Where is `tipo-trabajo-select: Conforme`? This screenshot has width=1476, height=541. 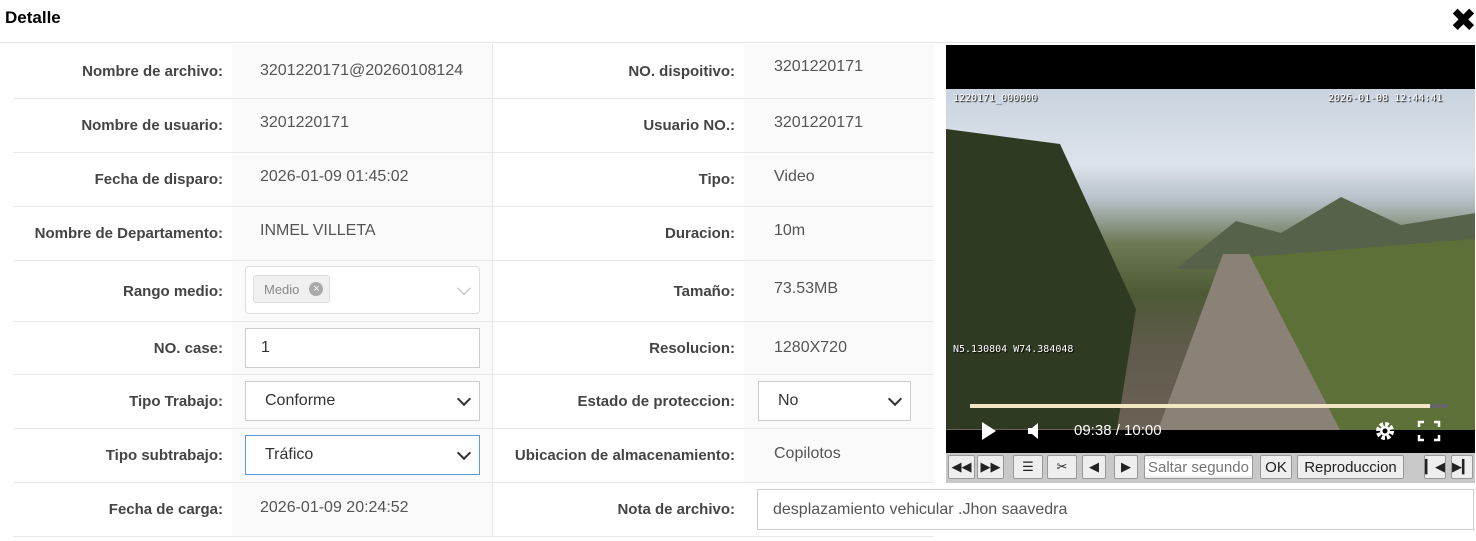 tipo-trabajo-select: Conforme is located at coordinates (362, 401).